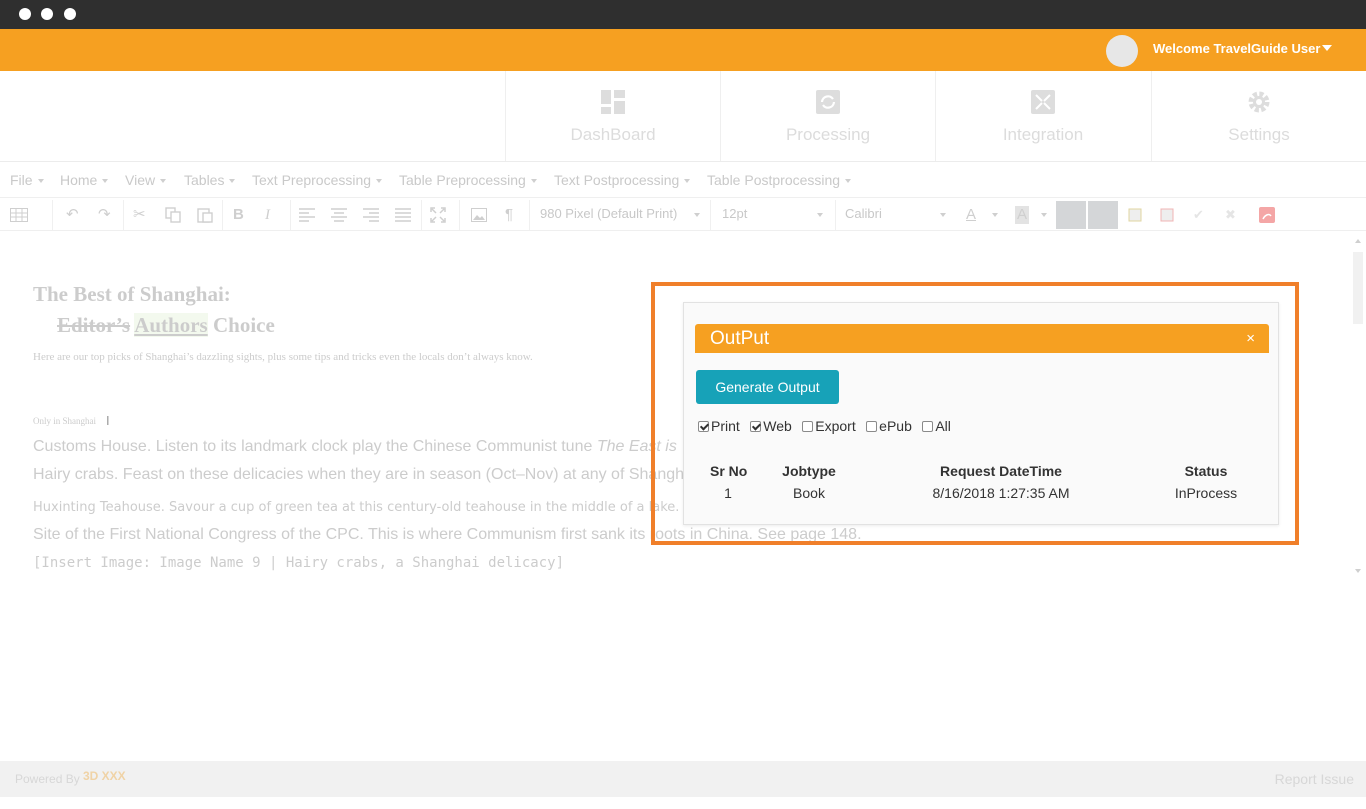 The width and height of the screenshot is (1366, 809). What do you see at coordinates (139, 215) in the screenshot?
I see `cut-icon: ✂` at bounding box center [139, 215].